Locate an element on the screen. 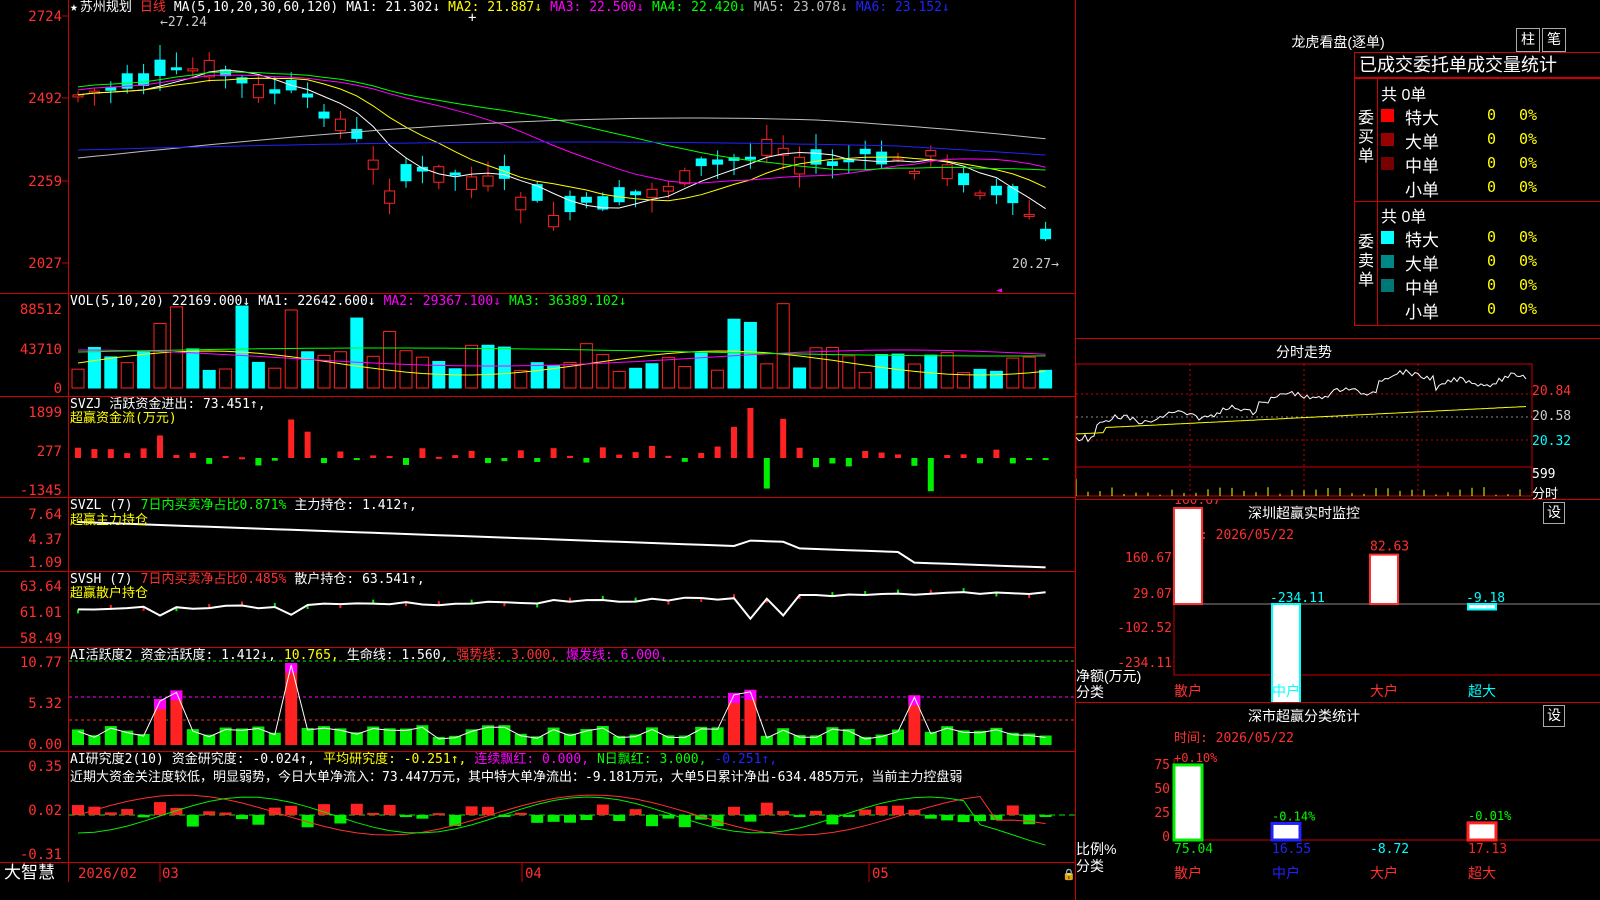  period-label: 日线 is located at coordinates (153, 7).